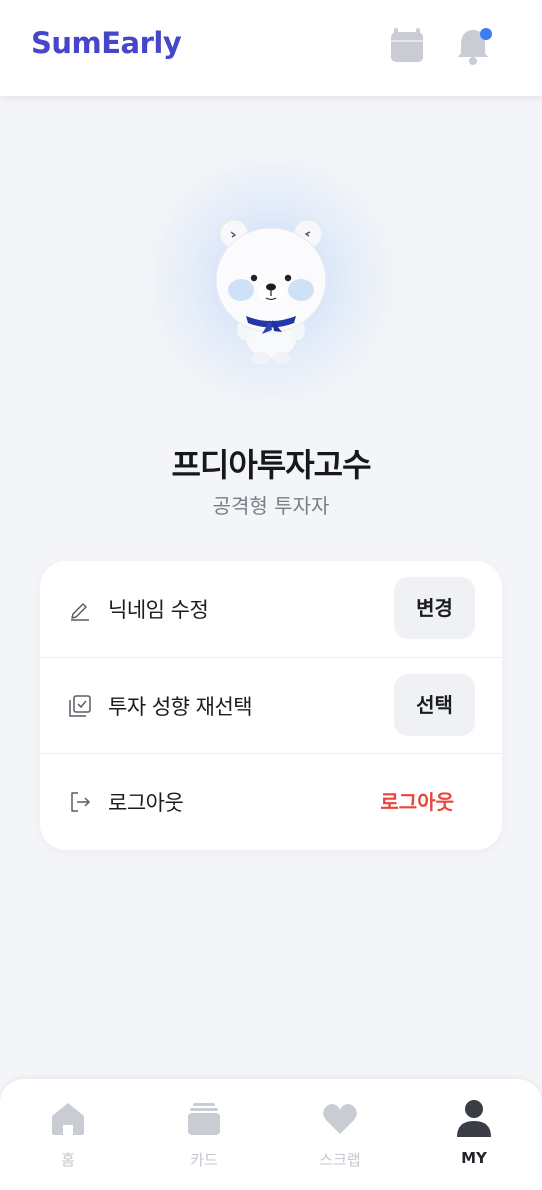 The height and width of the screenshot is (1190, 542). Describe the element at coordinates (474, 1118) in the screenshot. I see `person-icon` at that location.